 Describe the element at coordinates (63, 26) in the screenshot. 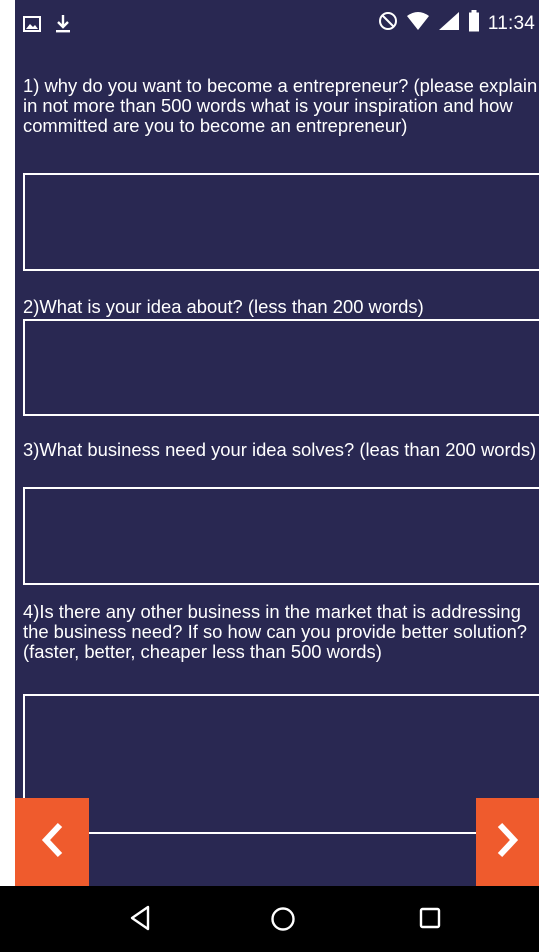

I see `download-icon` at that location.